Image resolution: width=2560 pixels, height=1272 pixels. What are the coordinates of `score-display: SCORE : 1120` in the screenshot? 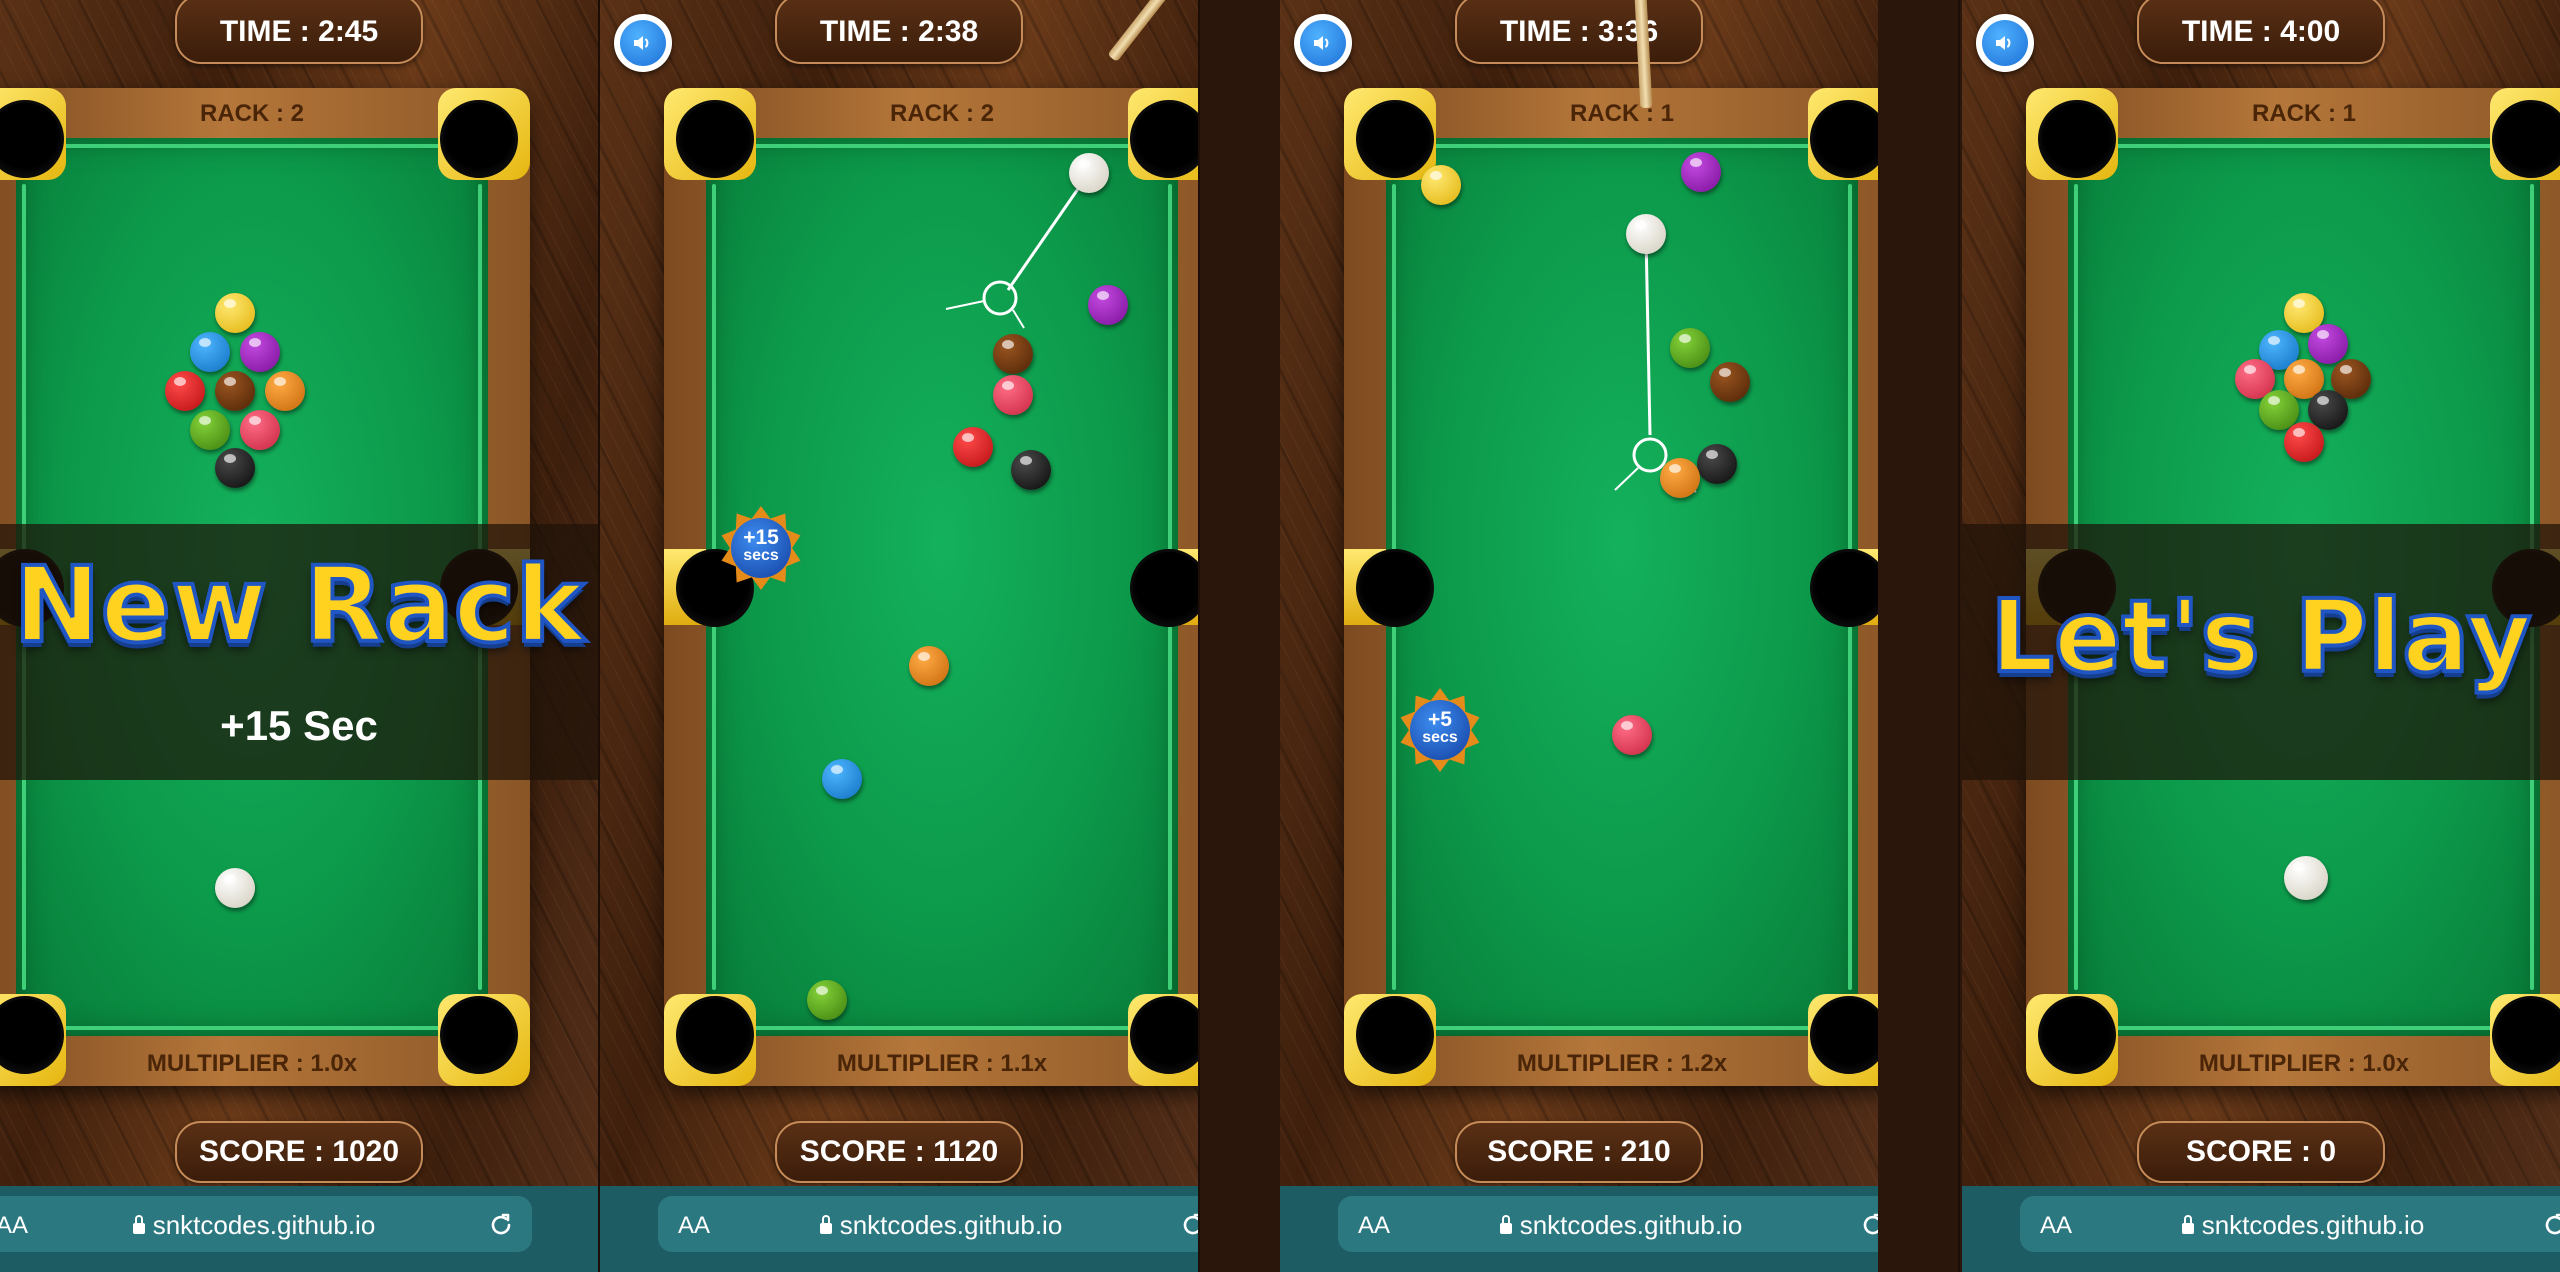 It's located at (899, 1152).